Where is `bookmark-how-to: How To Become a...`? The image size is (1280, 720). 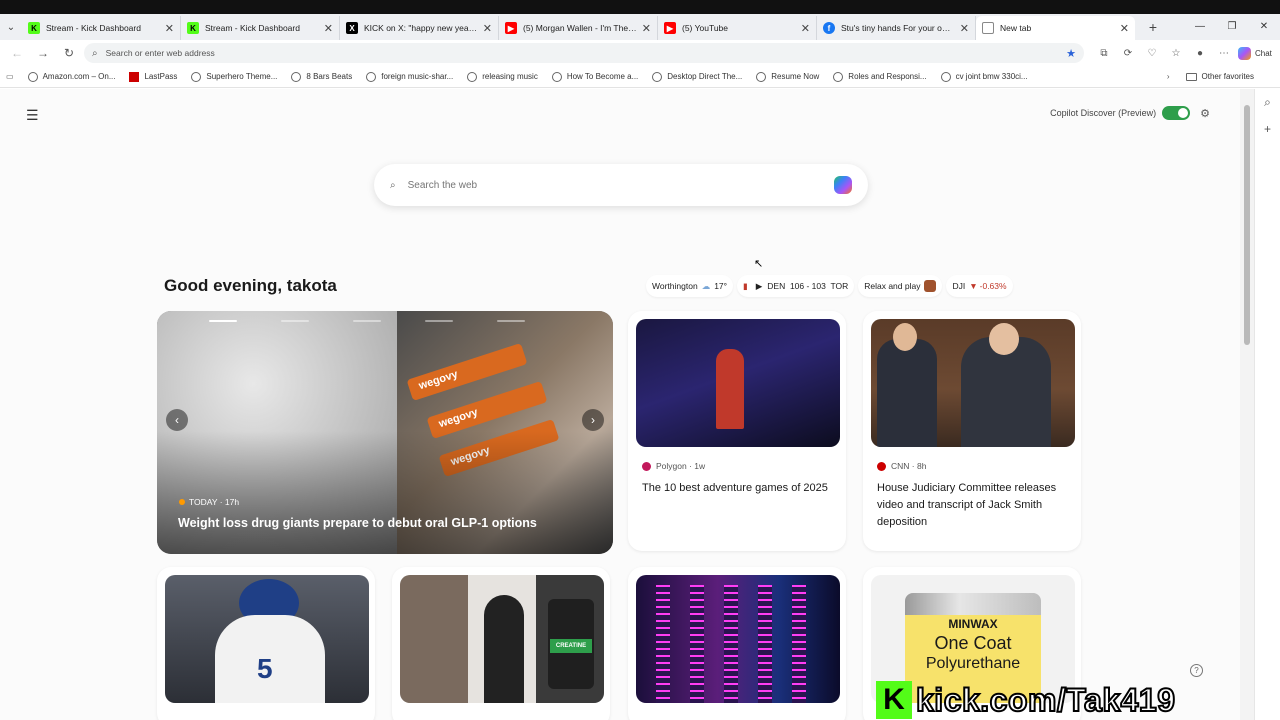 bookmark-how-to: How To Become a... is located at coordinates (594, 76).